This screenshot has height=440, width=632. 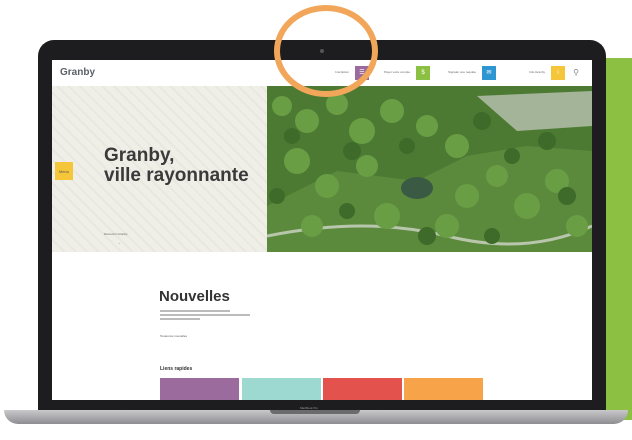 I want to click on nav-item-label: Info-Granby, so click(x=537, y=72).